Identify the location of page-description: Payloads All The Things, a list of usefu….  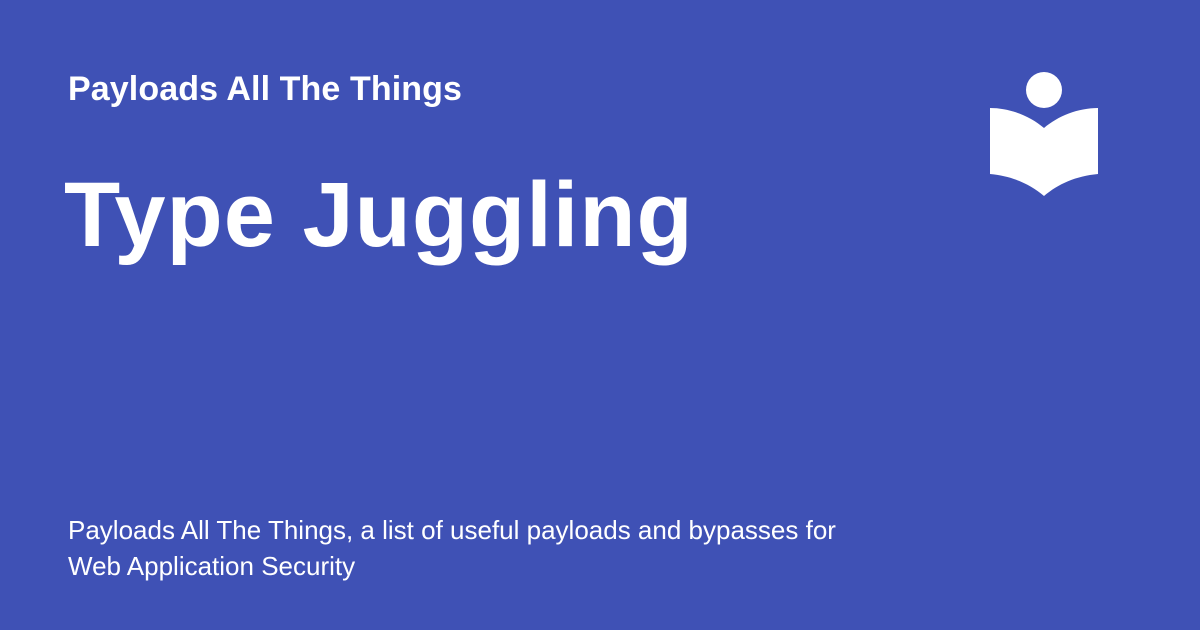
(498, 548).